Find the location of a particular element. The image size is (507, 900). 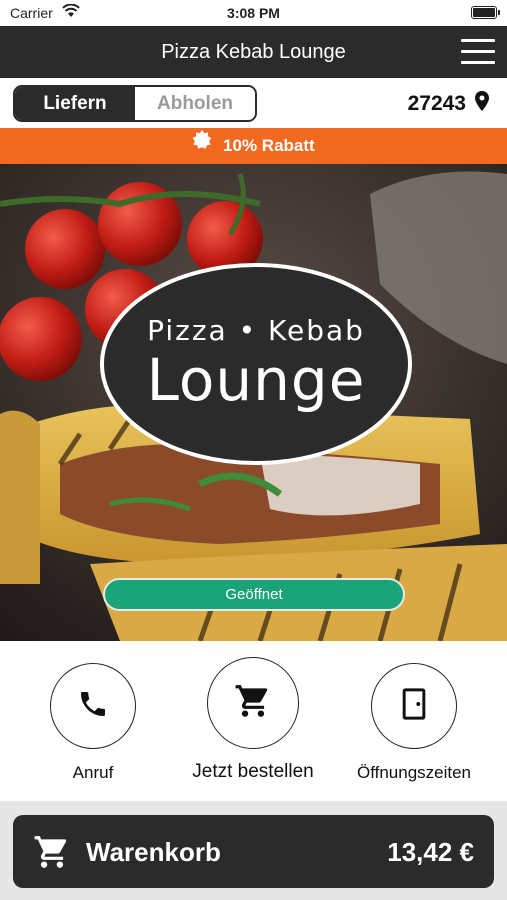

order-mode-toggle: Liefern Abholen is located at coordinates (135, 103).